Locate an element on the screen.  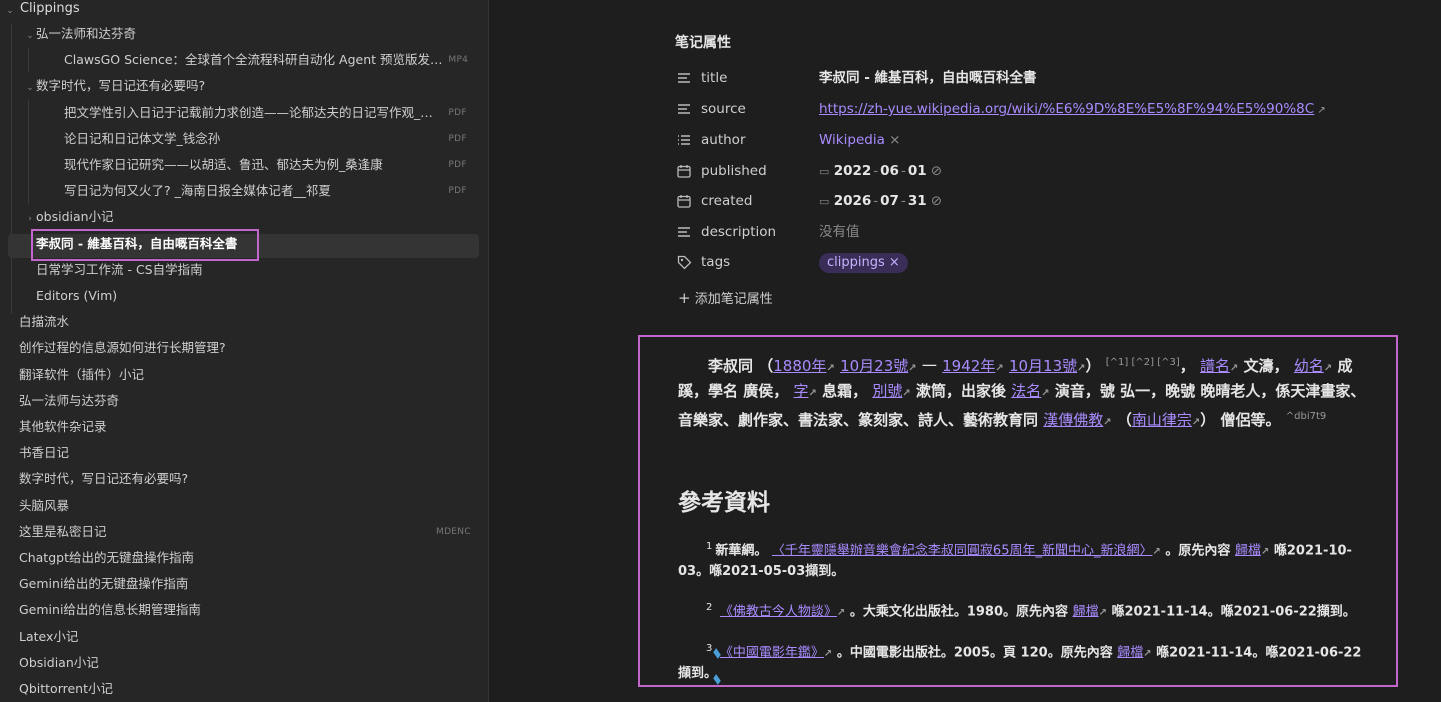
reference-link: 《佛教古今人物談》 is located at coordinates (778, 611).